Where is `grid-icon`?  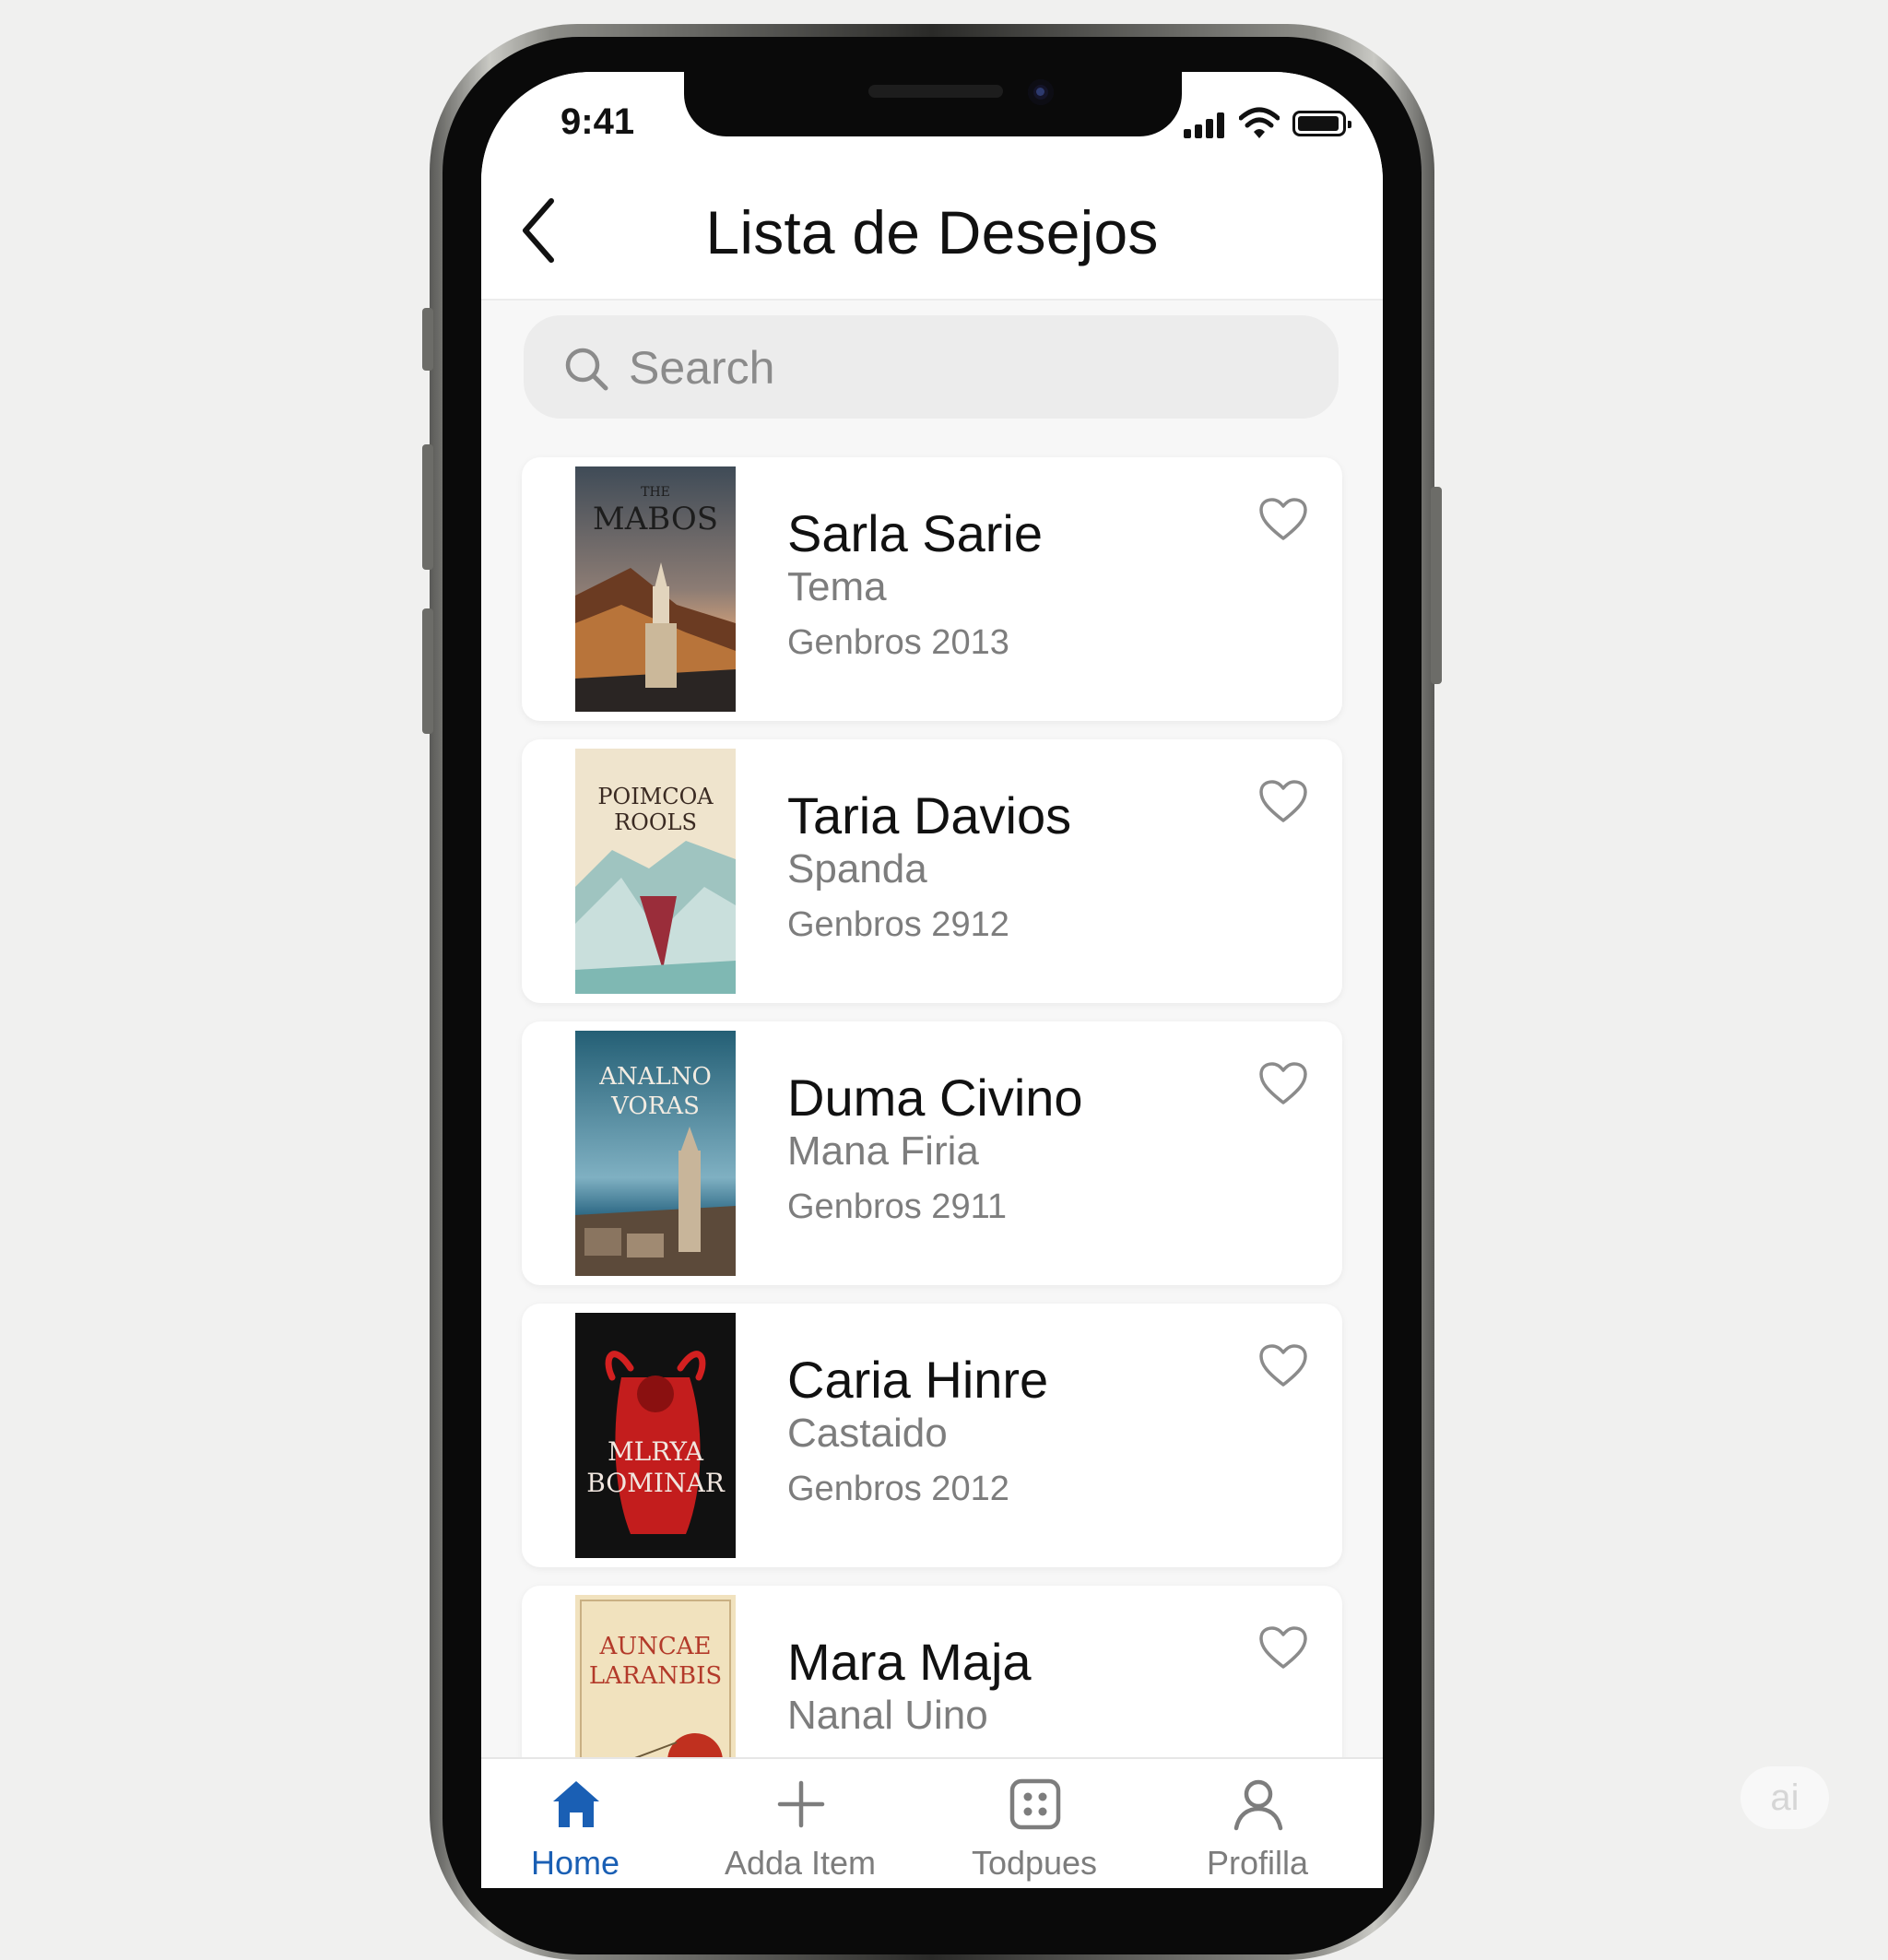 grid-icon is located at coordinates (1035, 1804).